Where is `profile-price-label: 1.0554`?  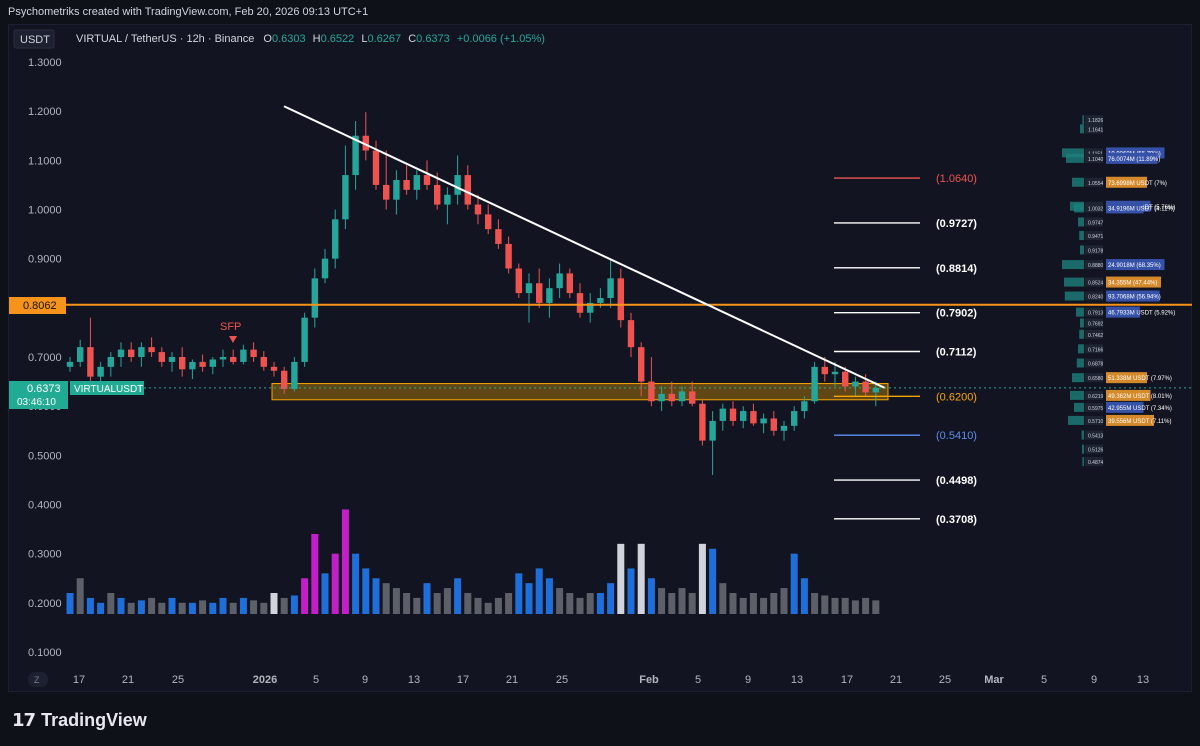 profile-price-label: 1.0554 is located at coordinates (1096, 184).